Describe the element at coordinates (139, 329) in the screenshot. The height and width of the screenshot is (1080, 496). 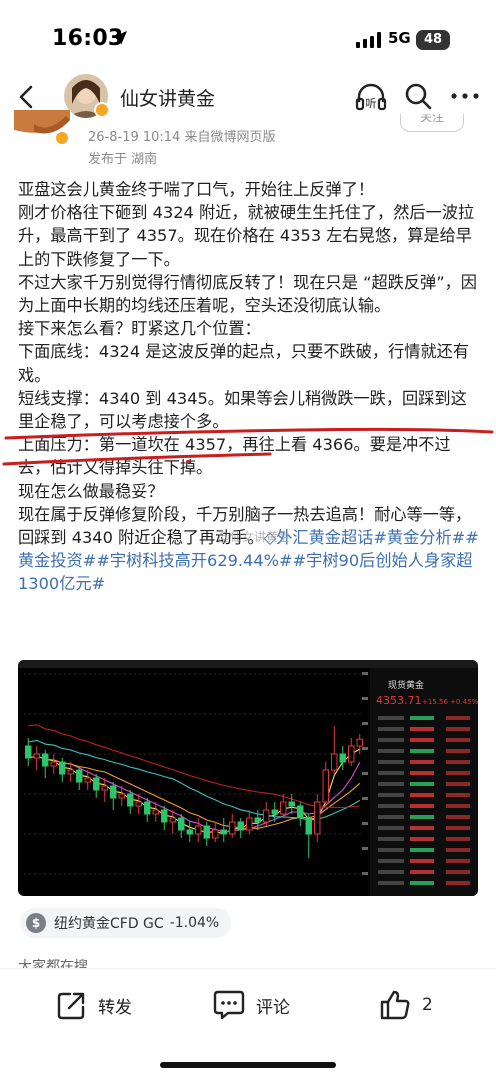
I see `paragraph: 接下来怎么看？盯紧这几个位置：` at that location.